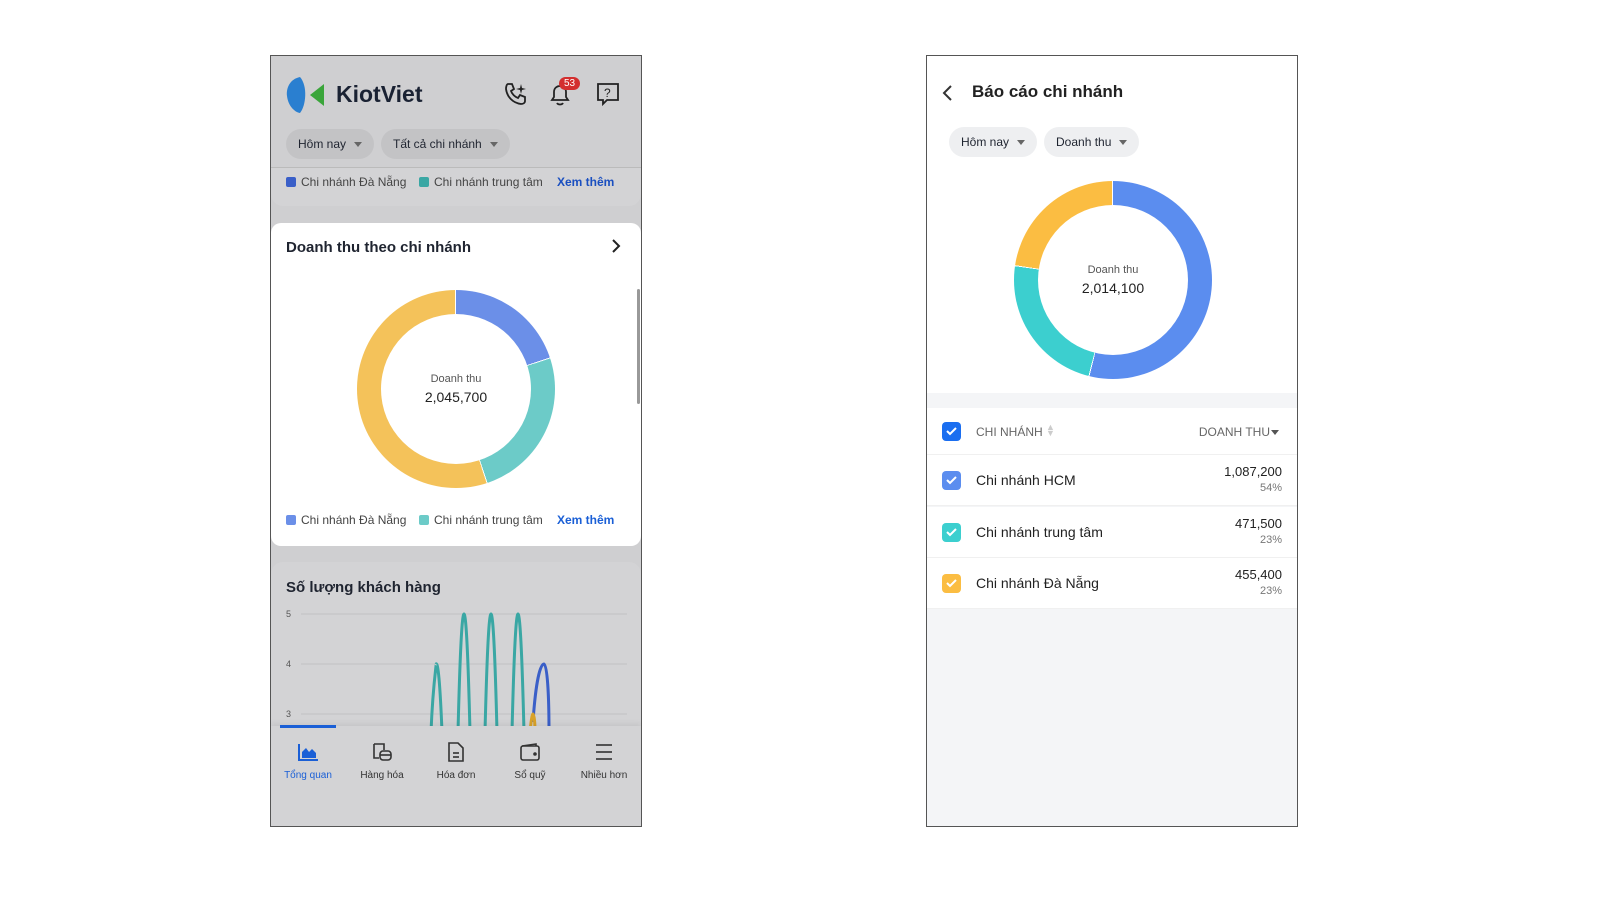 Image resolution: width=1600 pixels, height=900 pixels. What do you see at coordinates (1112, 583) in the screenshot?
I see `table-row: Chi nhánh Đà Nẵng 455,400 23%` at bounding box center [1112, 583].